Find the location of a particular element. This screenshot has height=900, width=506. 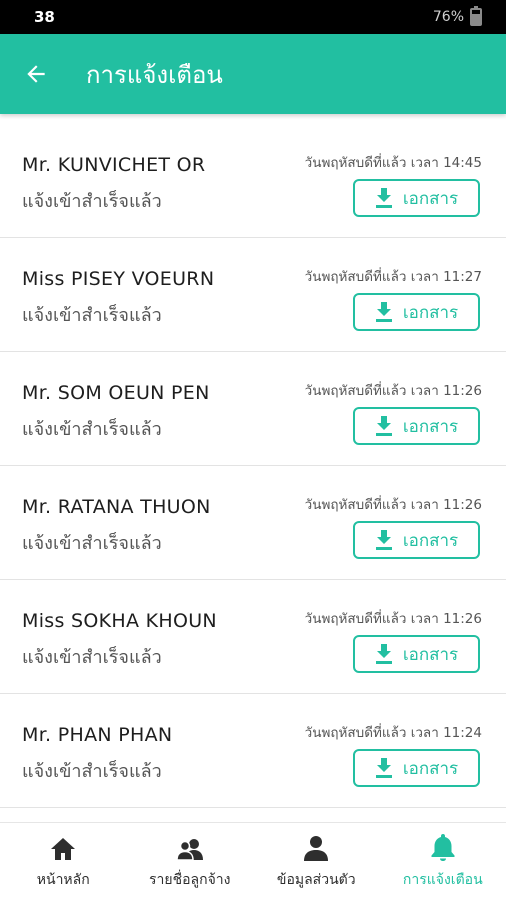

employee-name: Miss PISEY VOEURN is located at coordinates (118, 279).